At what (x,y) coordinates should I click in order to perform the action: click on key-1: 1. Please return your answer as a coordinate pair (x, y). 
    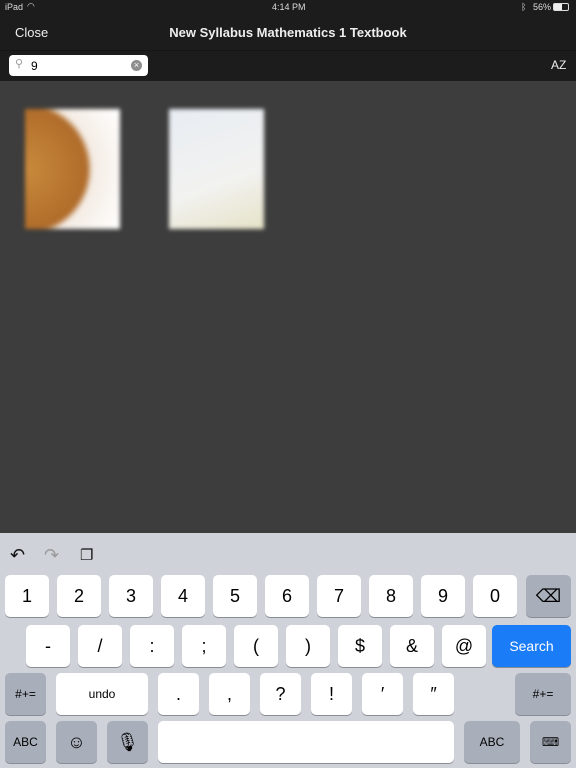
    Looking at the image, I should click on (27, 596).